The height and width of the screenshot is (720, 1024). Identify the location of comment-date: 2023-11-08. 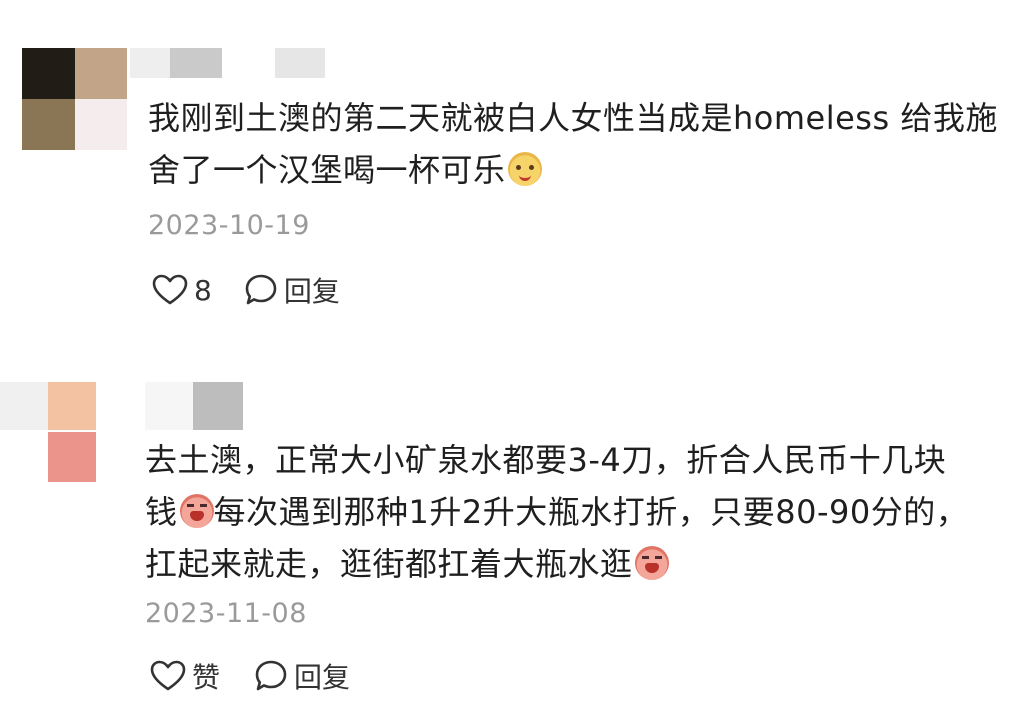
(226, 613).